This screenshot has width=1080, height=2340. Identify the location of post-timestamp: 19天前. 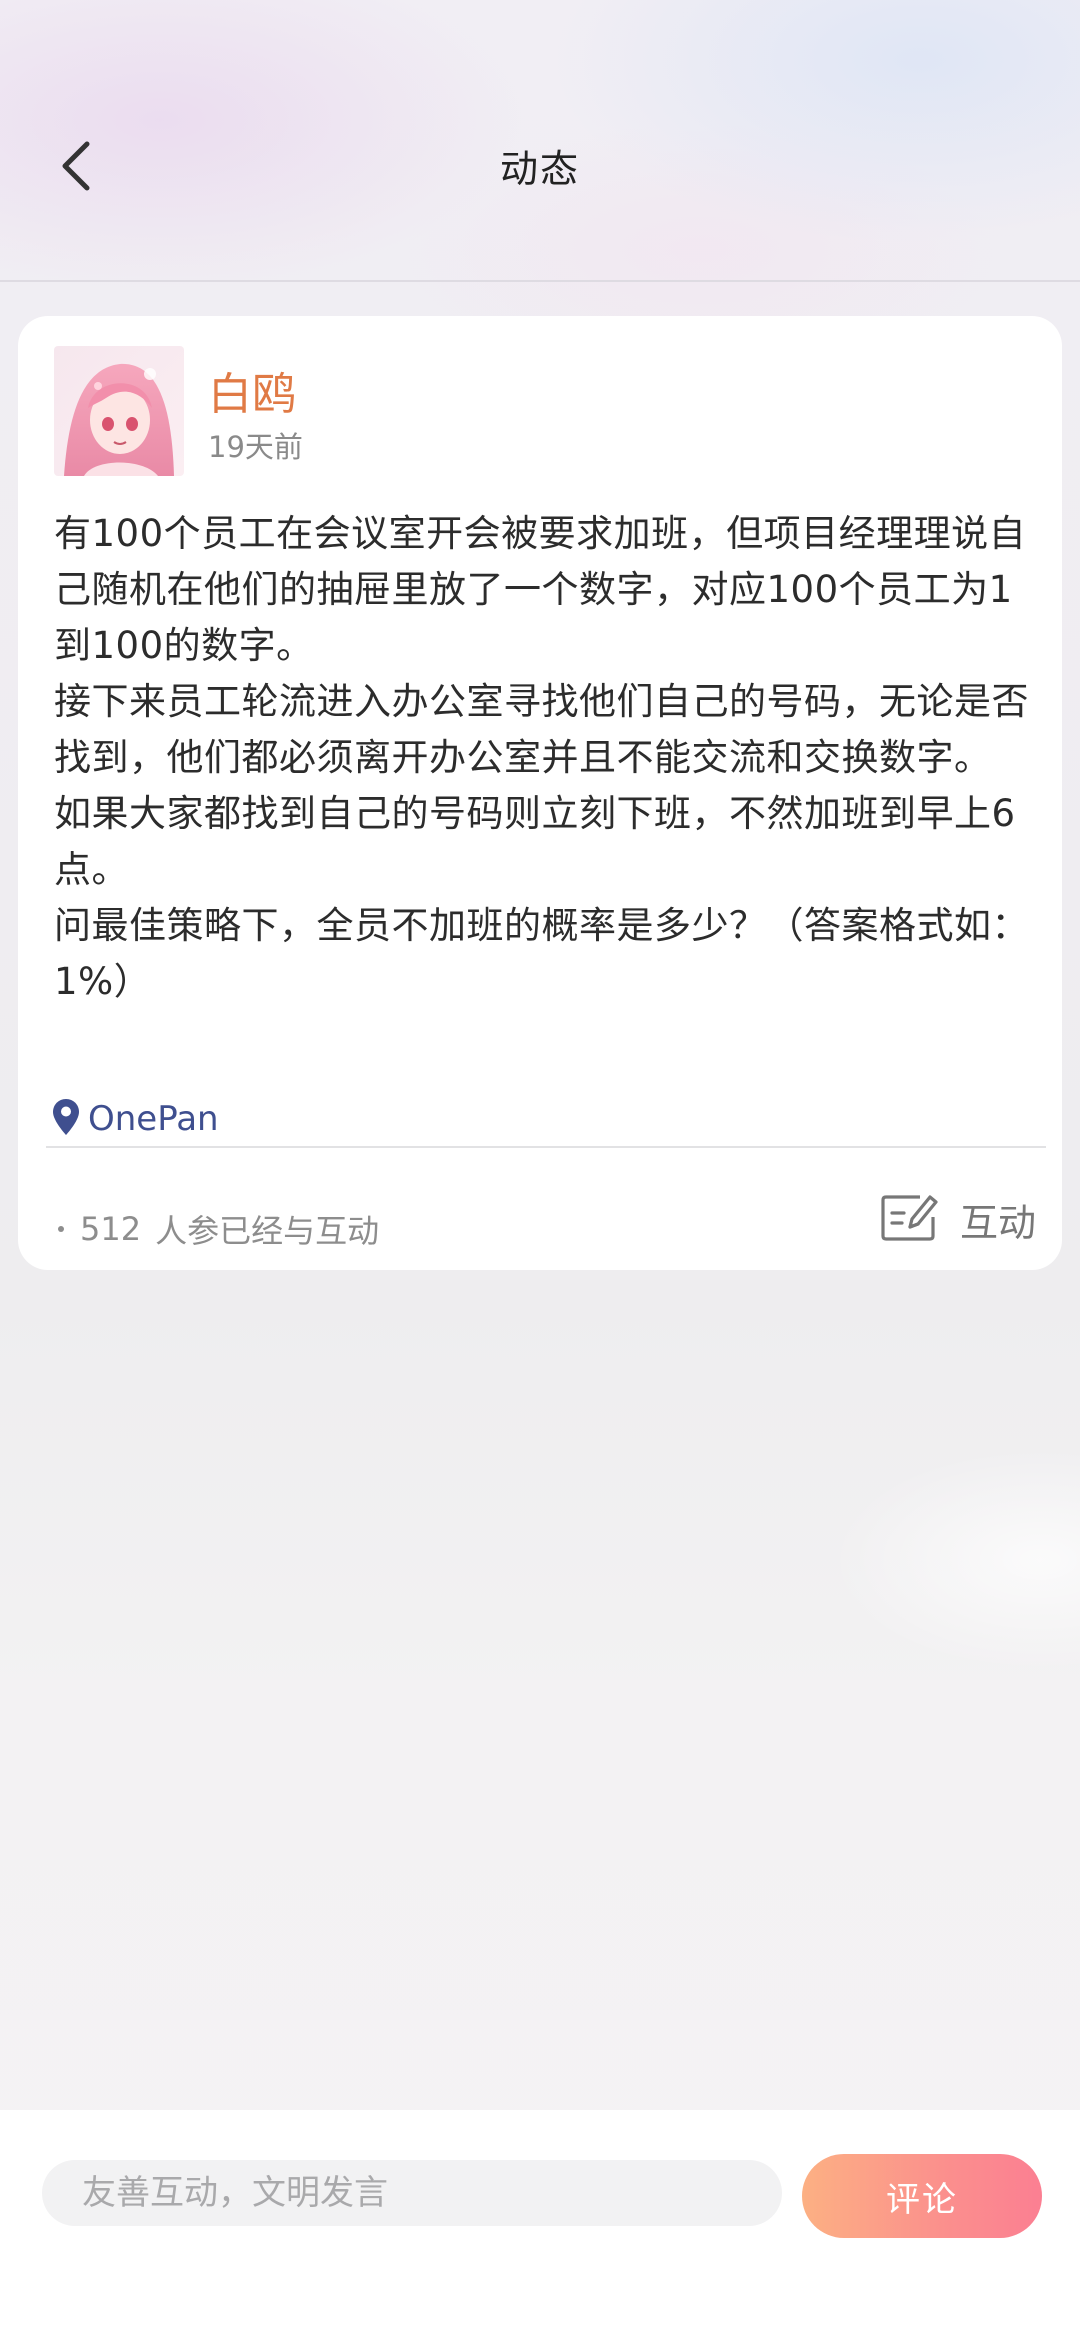
(255, 447).